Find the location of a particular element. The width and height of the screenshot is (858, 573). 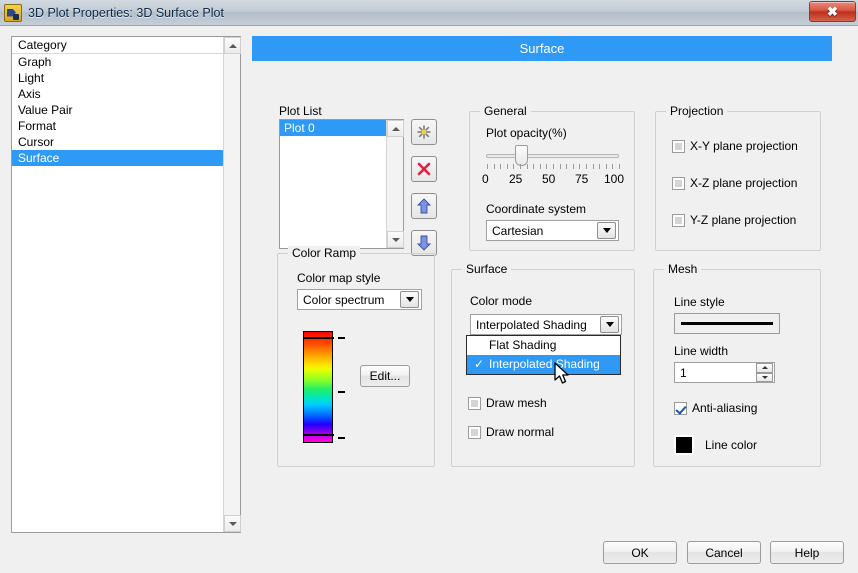

projection-group-legend: Projection is located at coordinates (697, 111).